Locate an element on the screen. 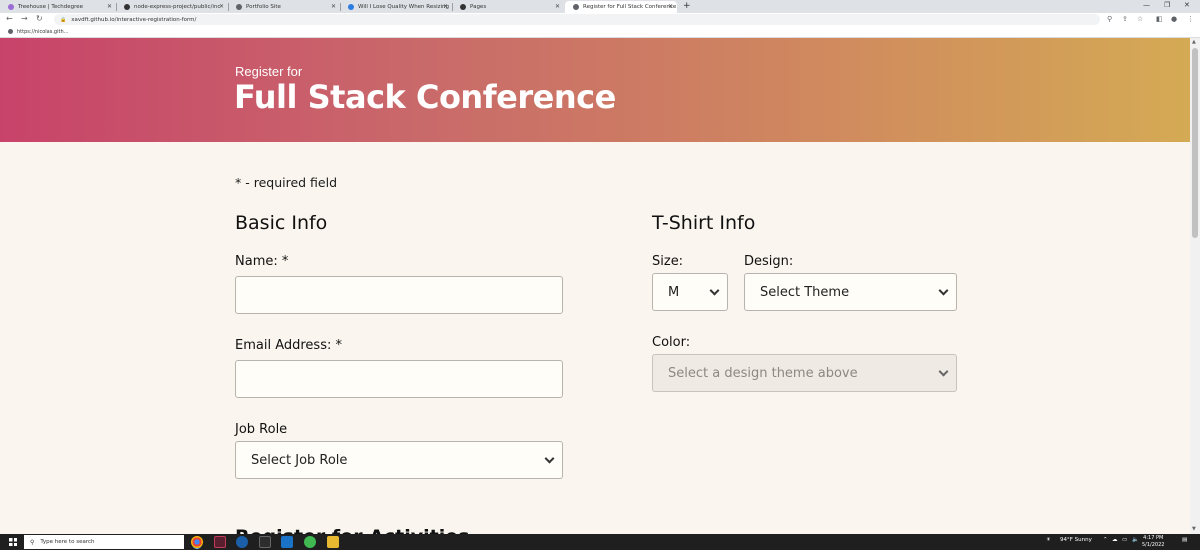 The height and width of the screenshot is (550, 1200). forward-arrow-icon: → is located at coordinates (24, 18).